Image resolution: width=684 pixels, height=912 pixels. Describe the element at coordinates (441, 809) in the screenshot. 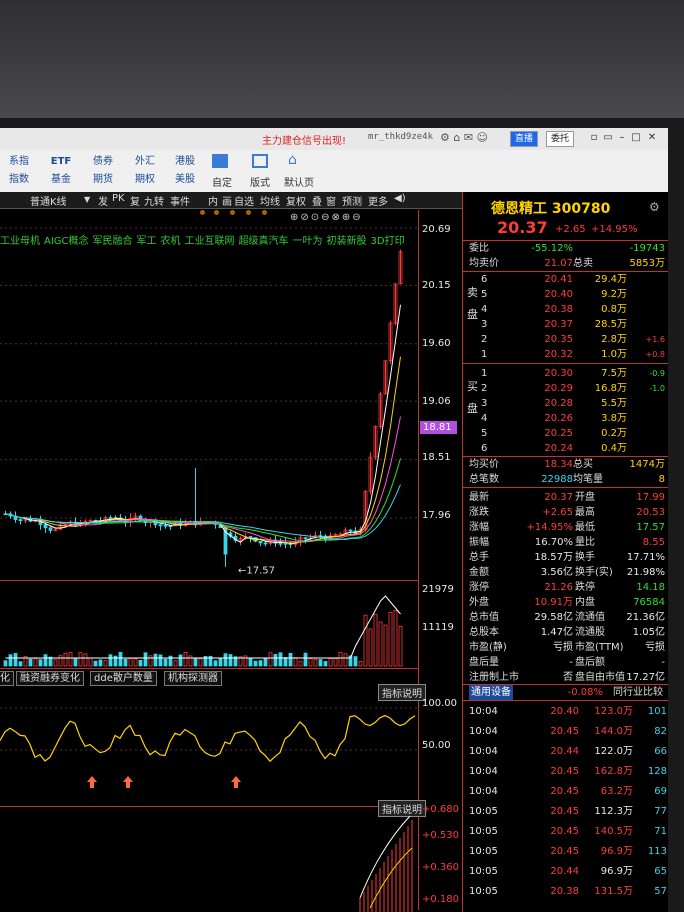

I see `y-tick: +0.680` at that location.